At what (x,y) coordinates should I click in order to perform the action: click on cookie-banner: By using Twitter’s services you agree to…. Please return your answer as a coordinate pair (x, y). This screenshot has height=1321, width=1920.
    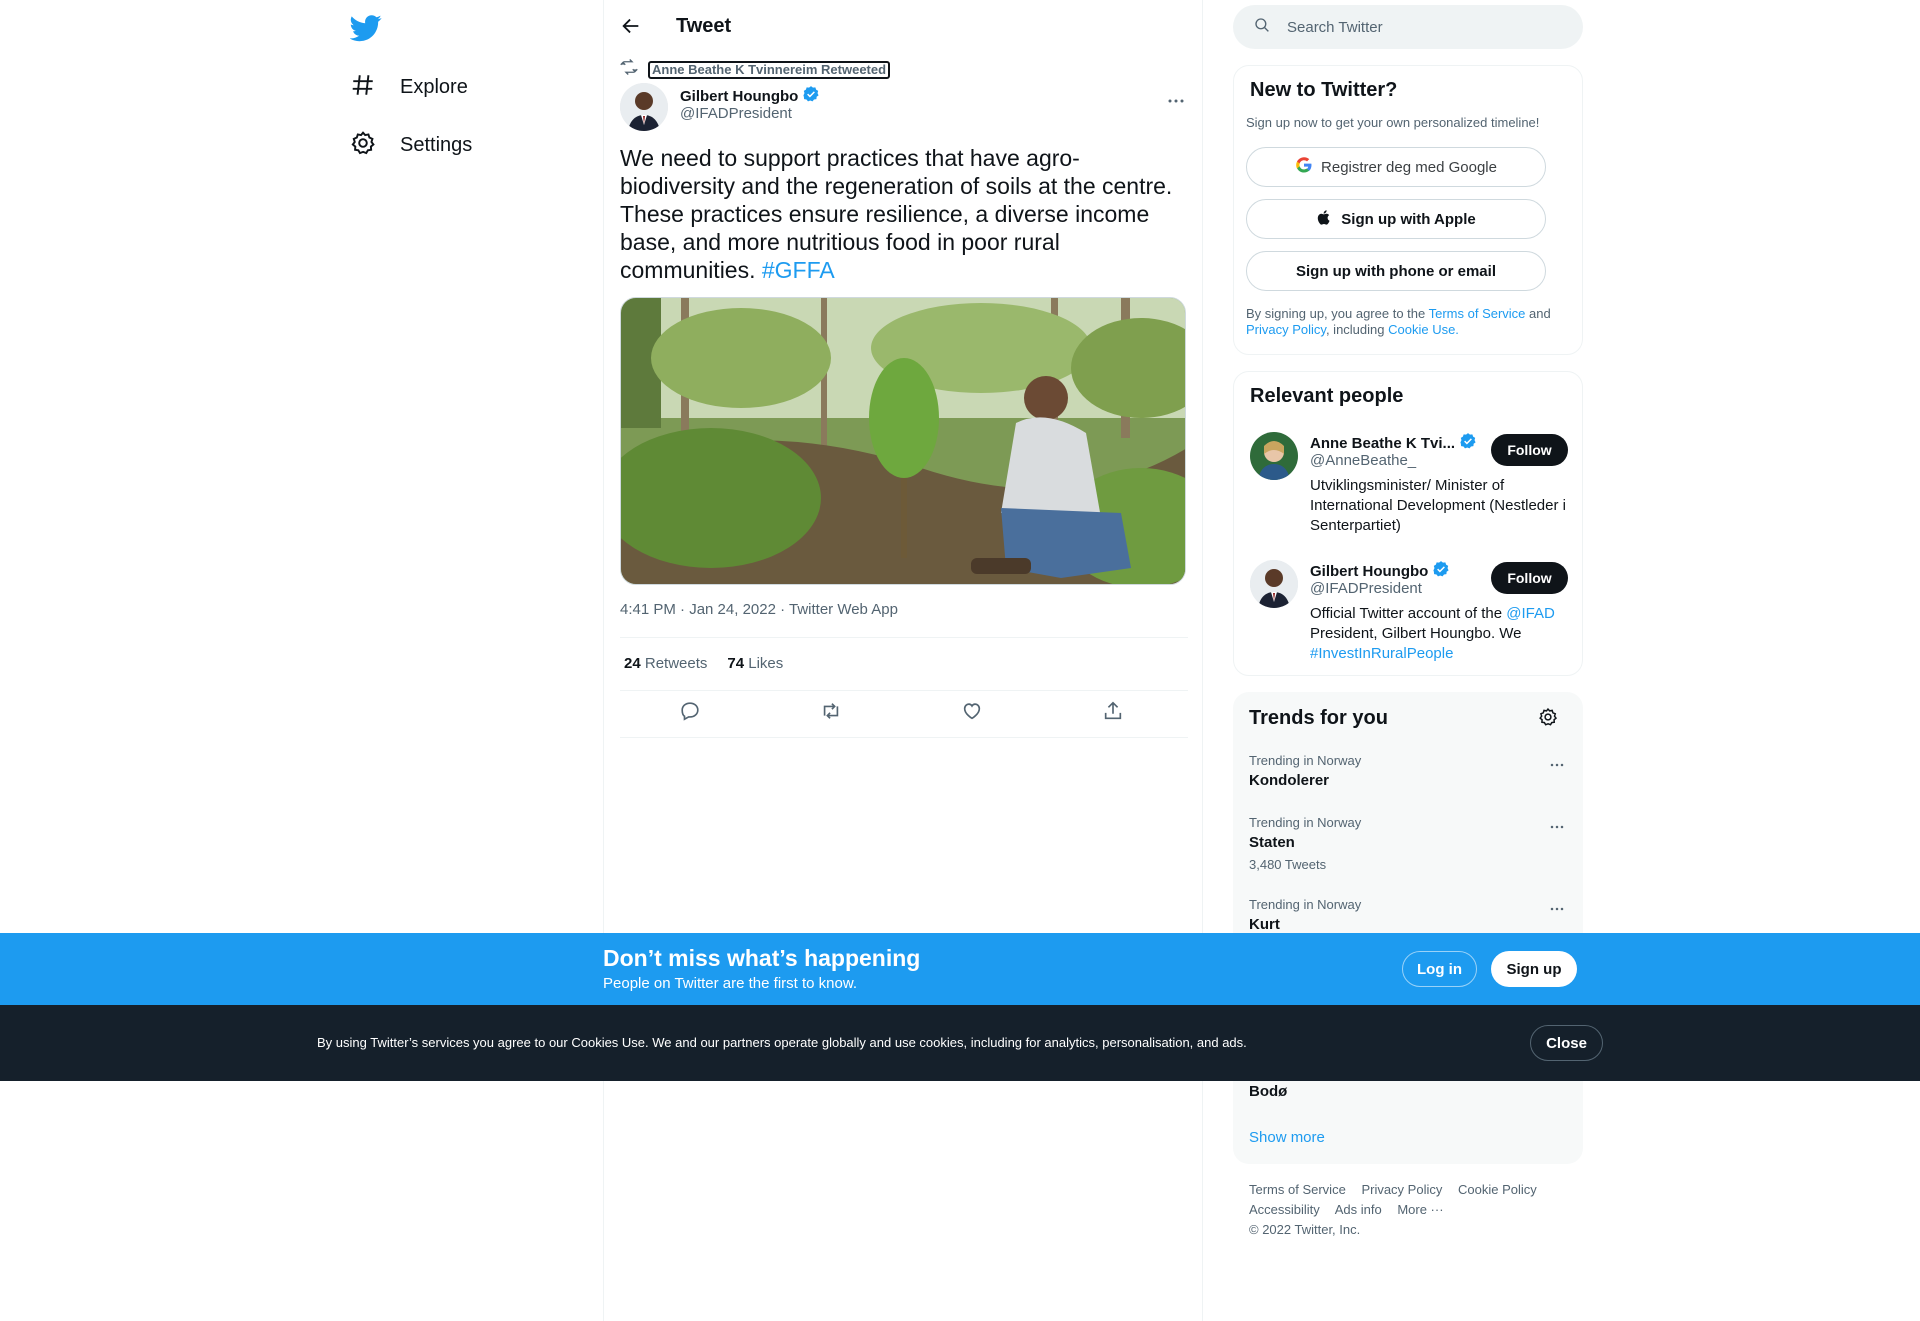
    Looking at the image, I should click on (960, 1043).